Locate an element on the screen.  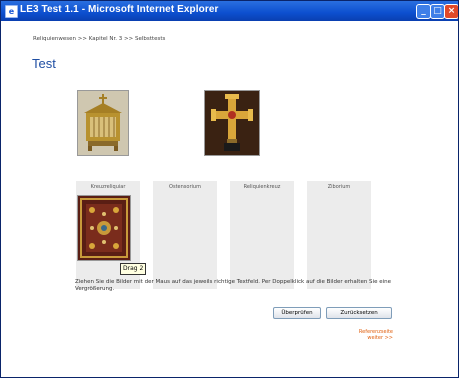
draggable-image-tile is located at coordinates (104, 228).